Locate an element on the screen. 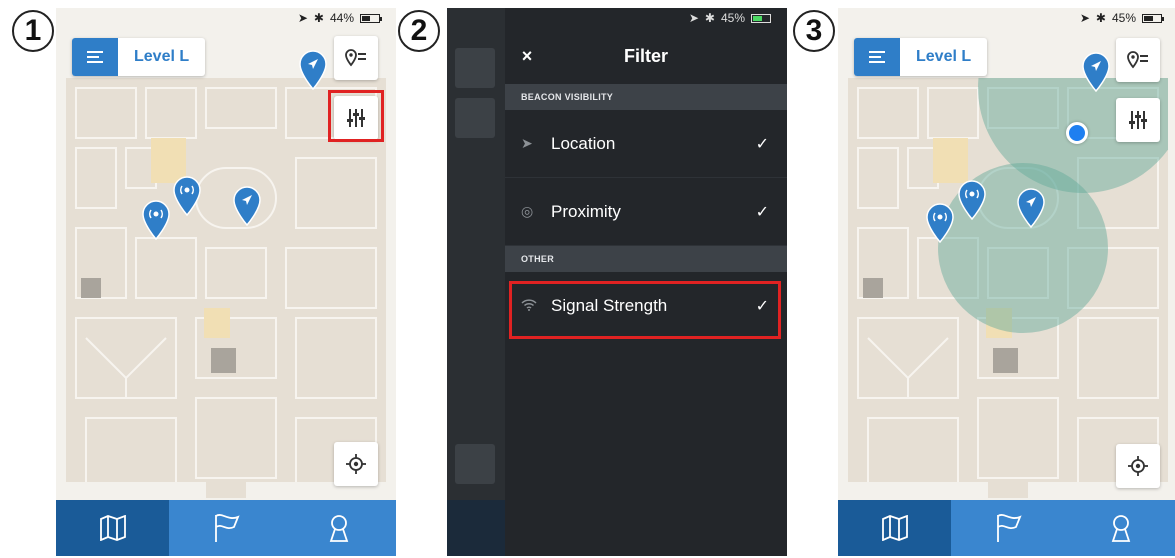 Image resolution: width=1175 pixels, height=558 pixels. filter-title: Filter is located at coordinates (645, 55).